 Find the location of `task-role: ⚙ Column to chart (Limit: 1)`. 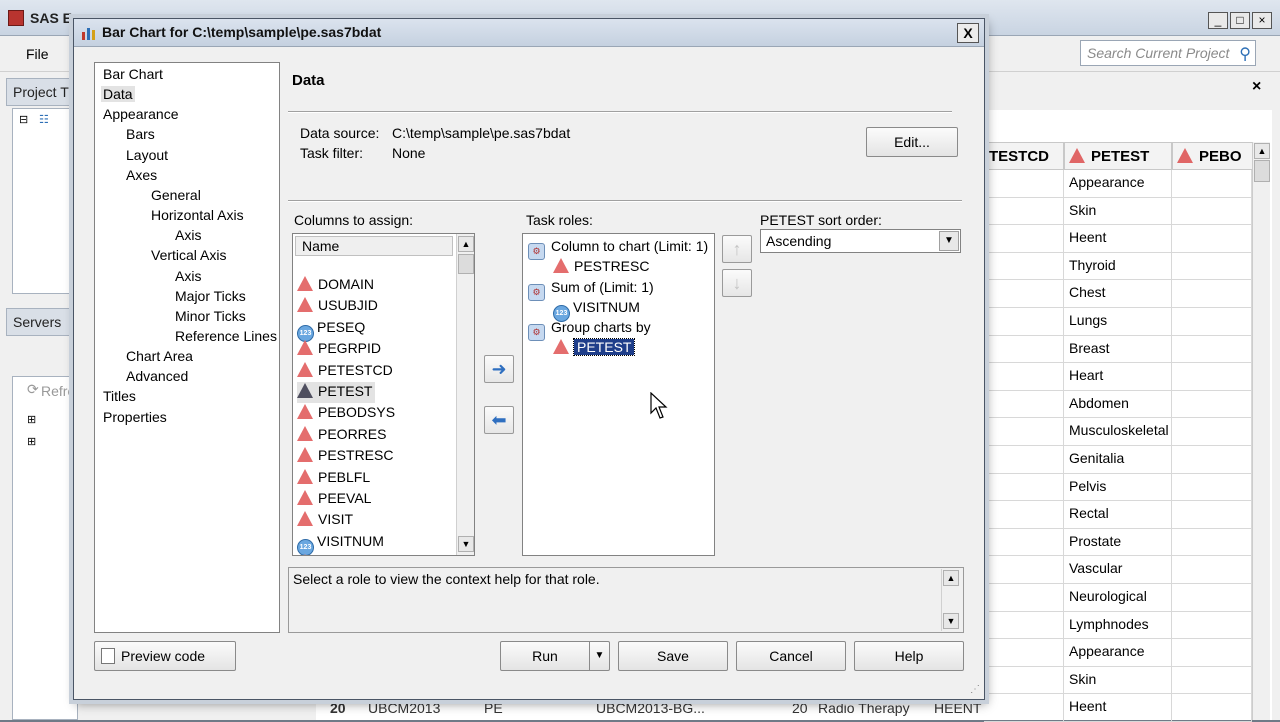

task-role: ⚙ Column to chart (Limit: 1) is located at coordinates (618, 249).